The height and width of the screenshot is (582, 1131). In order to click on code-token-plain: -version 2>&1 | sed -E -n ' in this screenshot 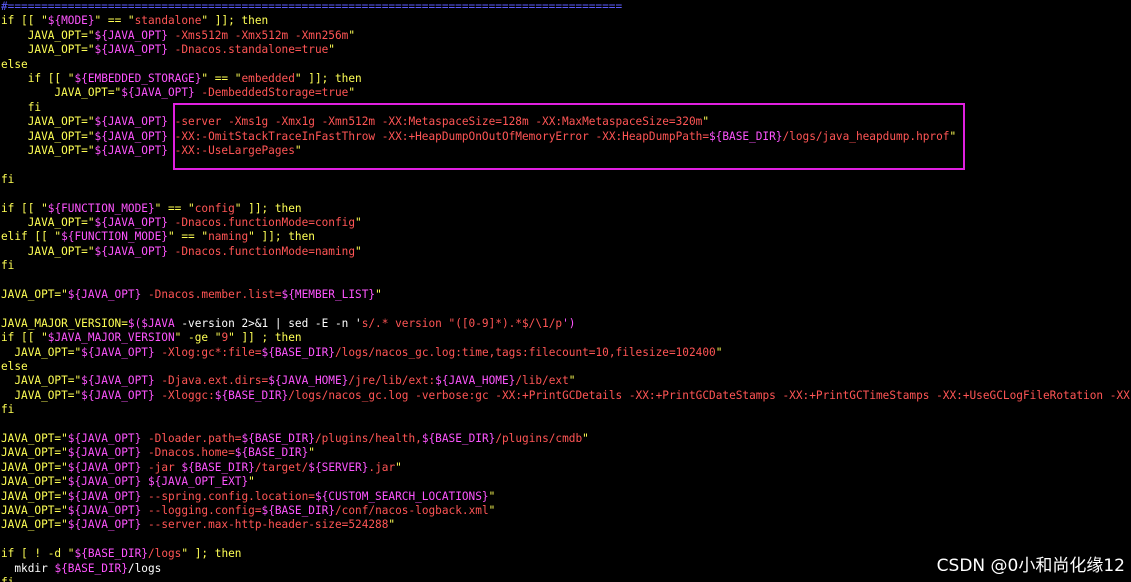, I will do `click(268, 323)`.